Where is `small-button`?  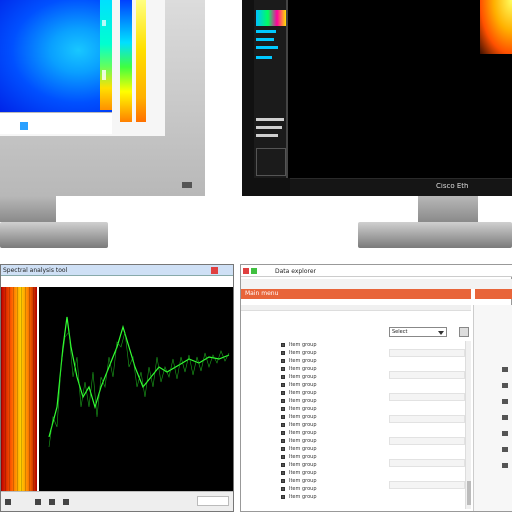 small-button is located at coordinates (464, 332).